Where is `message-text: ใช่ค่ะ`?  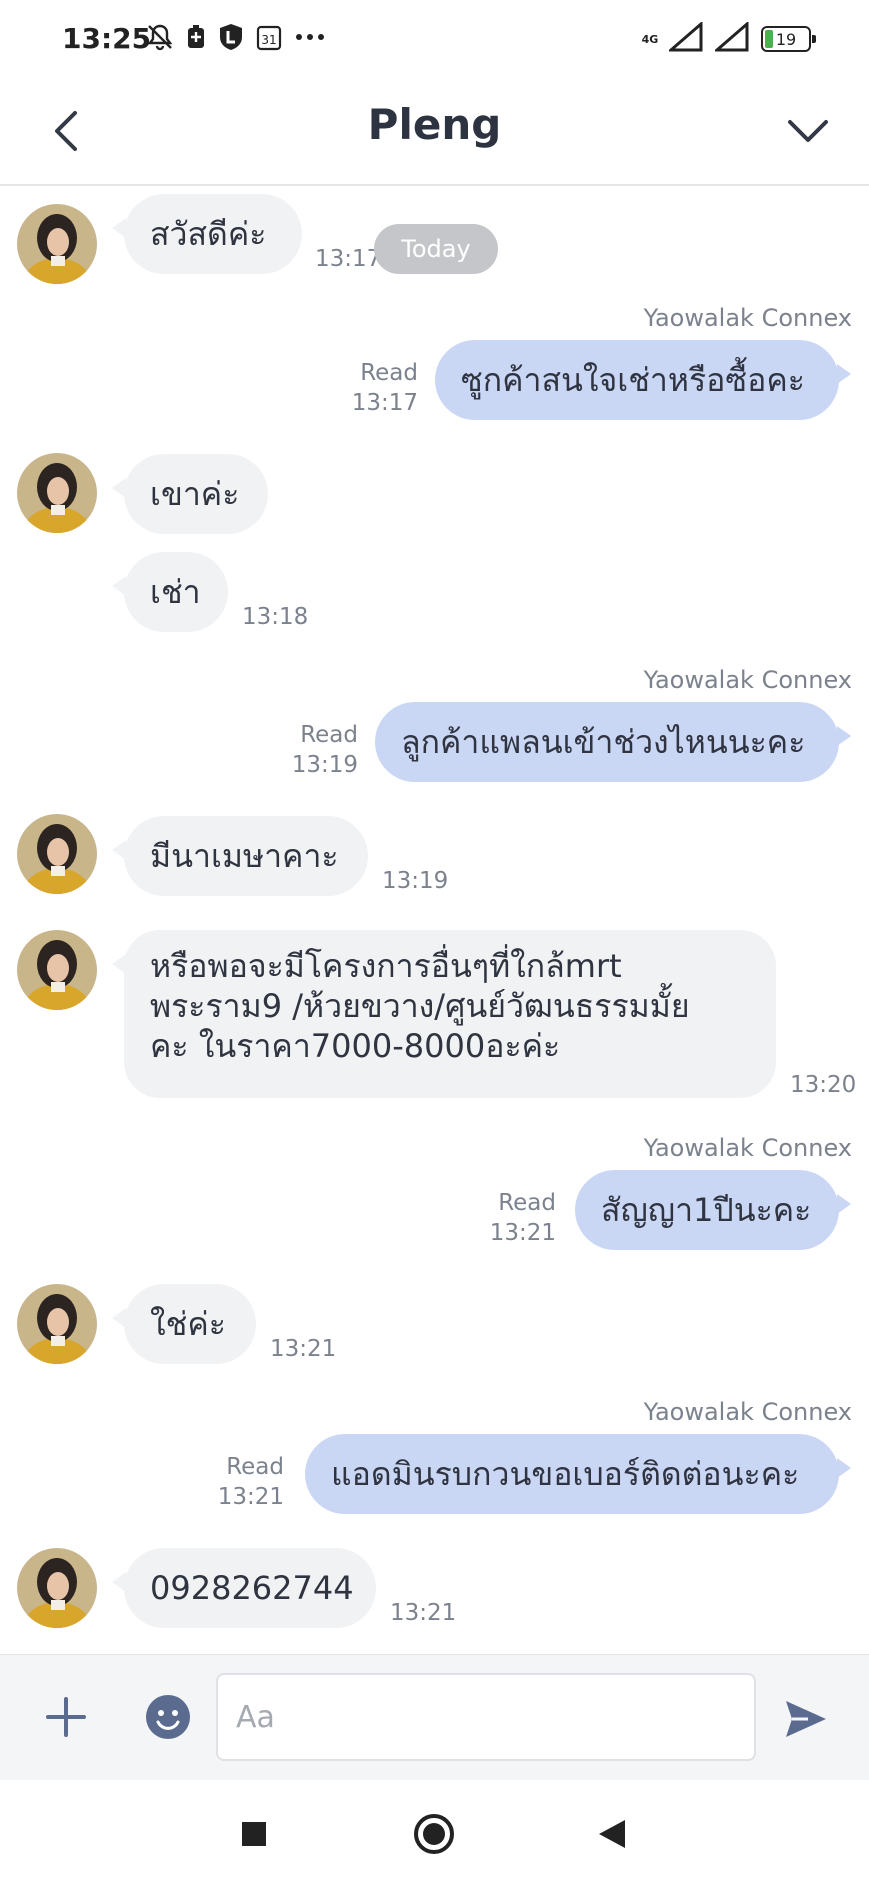
message-text: ใช่ค่ะ is located at coordinates (188, 1324).